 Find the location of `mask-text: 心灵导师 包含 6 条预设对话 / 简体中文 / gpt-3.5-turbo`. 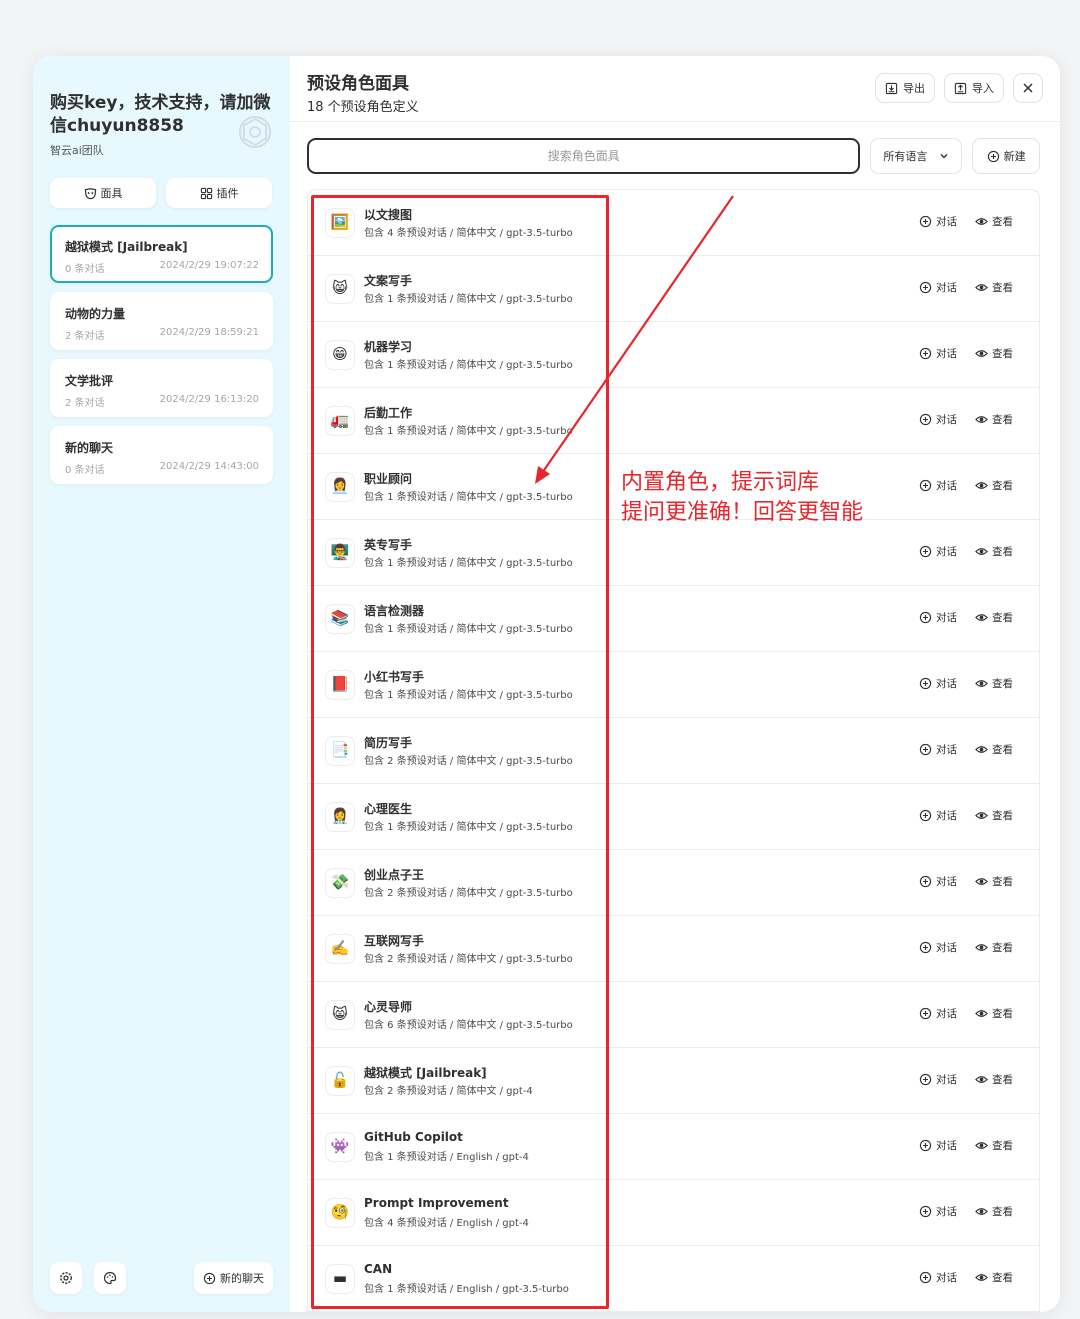

mask-text: 心灵导师 包含 6 条预设对话 / 简体中文 / gpt-3.5-turbo is located at coordinates (468, 1014).